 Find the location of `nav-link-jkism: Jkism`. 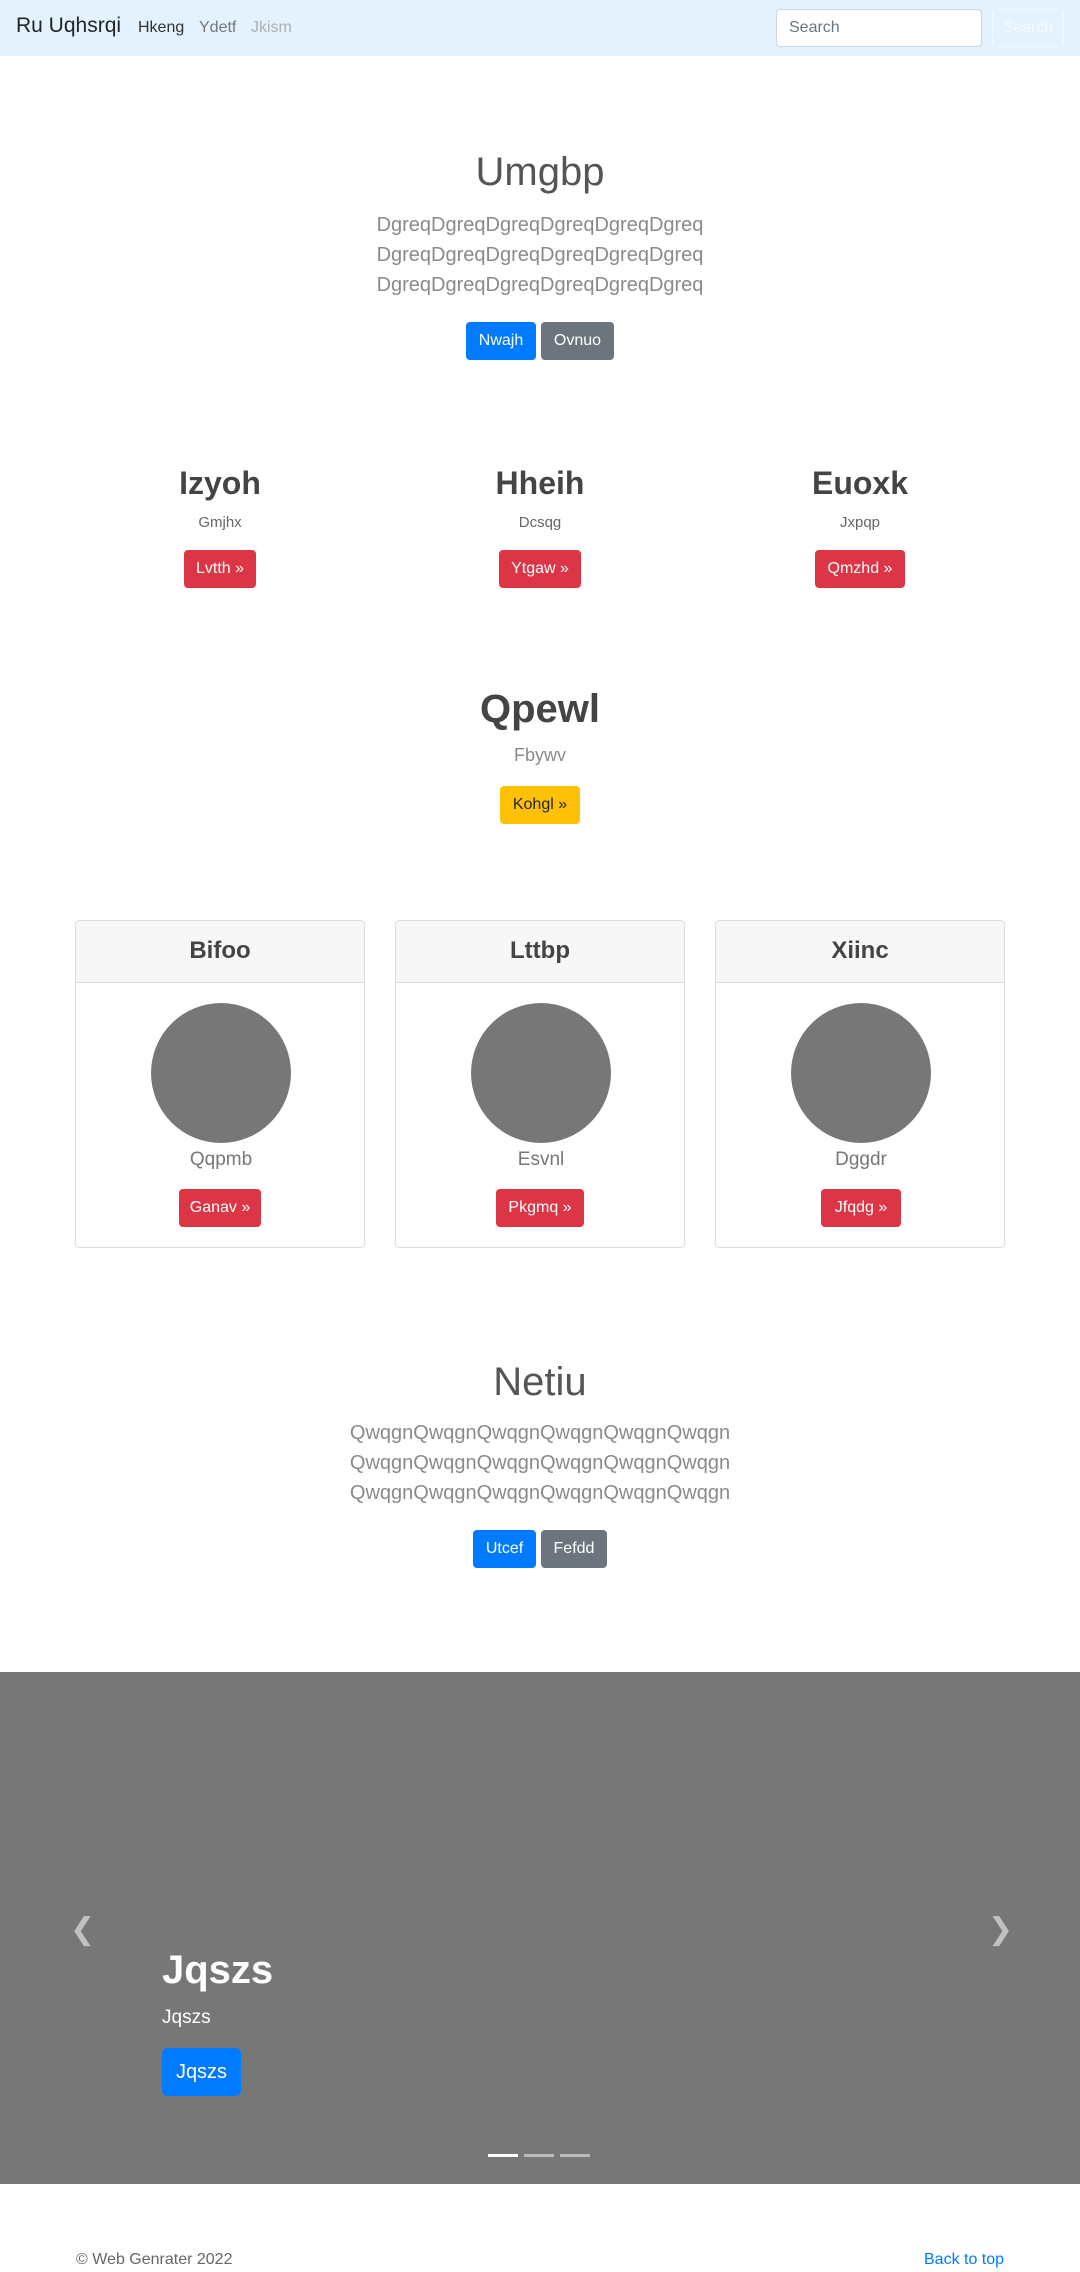

nav-link-jkism: Jkism is located at coordinates (271, 28).